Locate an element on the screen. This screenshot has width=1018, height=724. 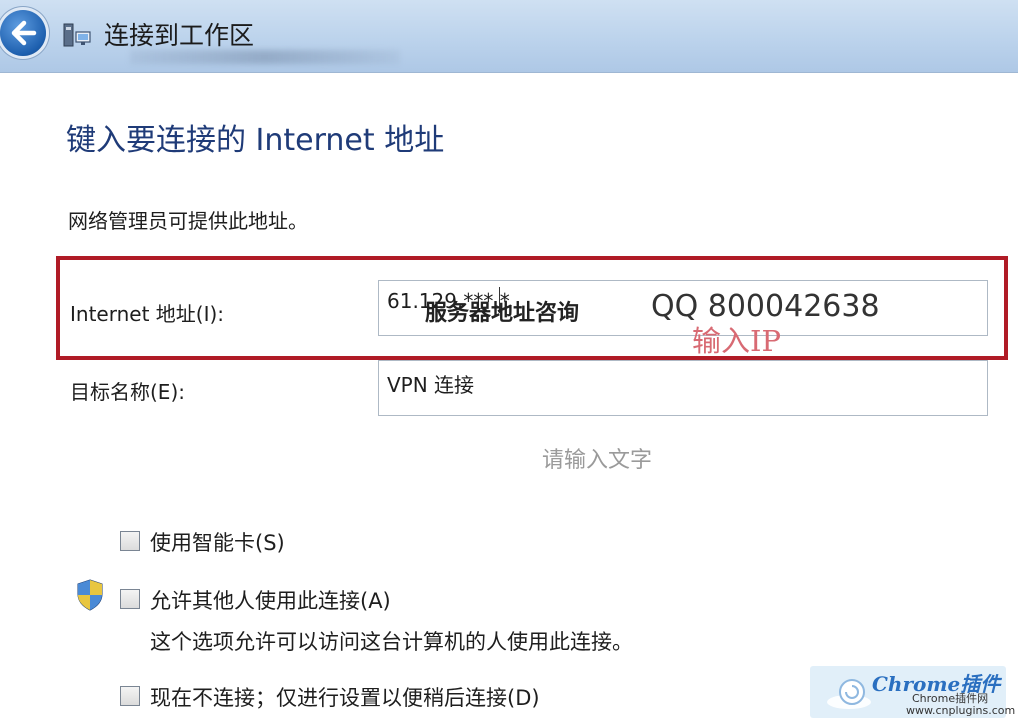
destination-name-input: VPN 连接 is located at coordinates (683, 388).